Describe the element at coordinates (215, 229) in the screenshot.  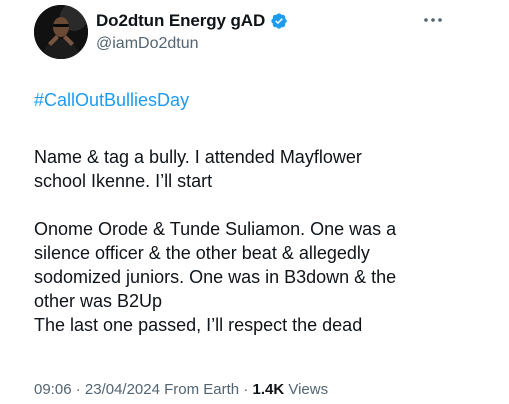
I see `tweet-text-line: Onome Orode & Tunde Suliamon. One was a` at that location.